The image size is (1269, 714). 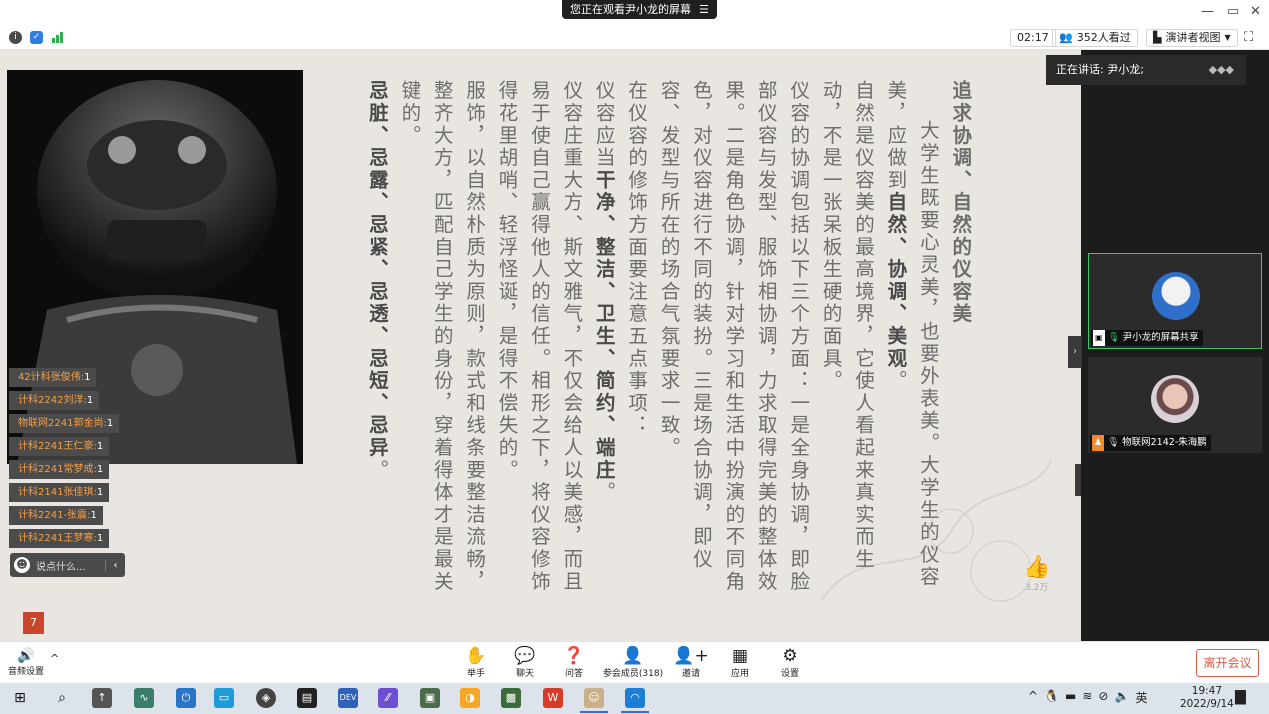 What do you see at coordinates (102, 698) in the screenshot?
I see `upload-app-icon: ↑` at bounding box center [102, 698].